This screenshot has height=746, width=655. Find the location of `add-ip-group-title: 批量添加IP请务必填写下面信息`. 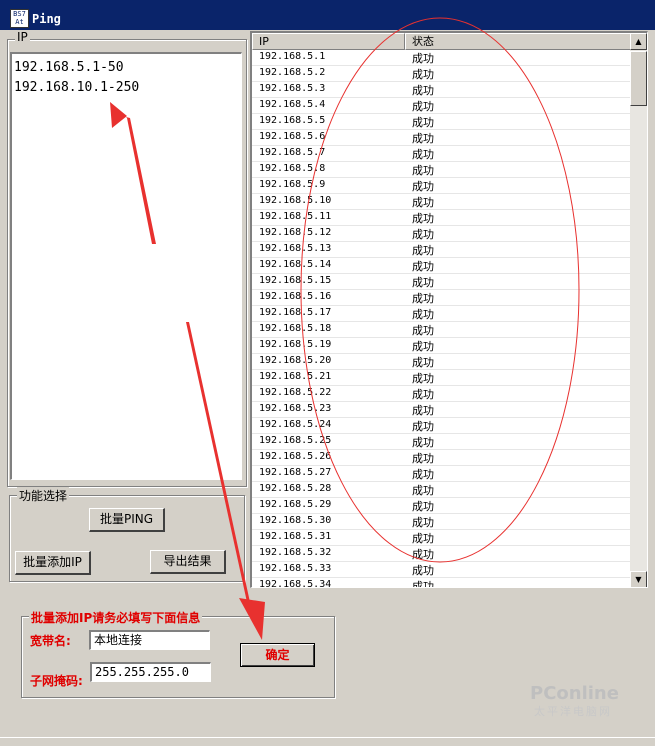

add-ip-group-title: 批量添加IP请务必填写下面信息 is located at coordinates (116, 617).